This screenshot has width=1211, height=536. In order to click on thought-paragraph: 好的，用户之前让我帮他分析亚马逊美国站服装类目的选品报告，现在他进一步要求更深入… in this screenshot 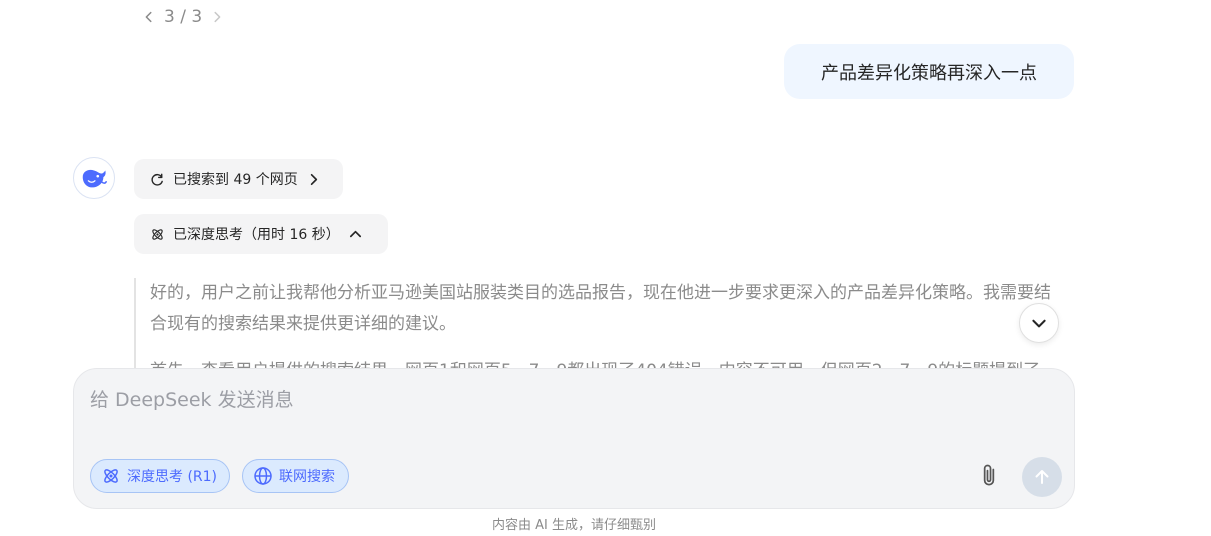, I will do `click(600, 308)`.